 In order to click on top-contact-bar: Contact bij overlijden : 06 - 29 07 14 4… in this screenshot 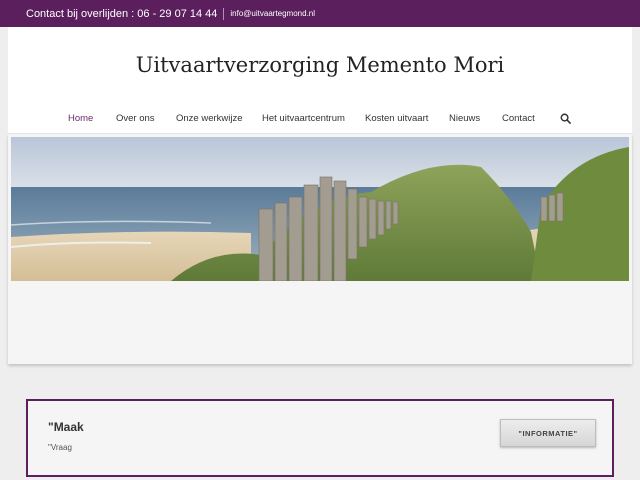, I will do `click(320, 13)`.